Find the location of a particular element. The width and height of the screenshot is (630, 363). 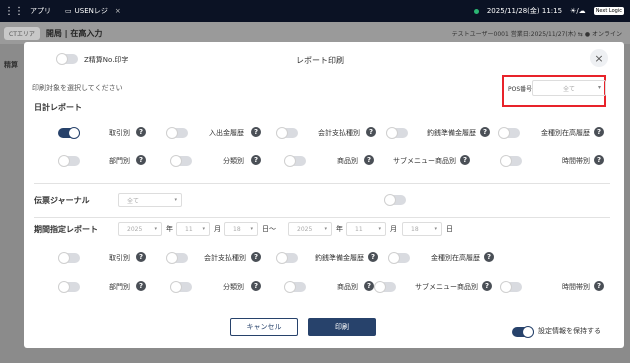

status-dot-icon is located at coordinates (476, 11).